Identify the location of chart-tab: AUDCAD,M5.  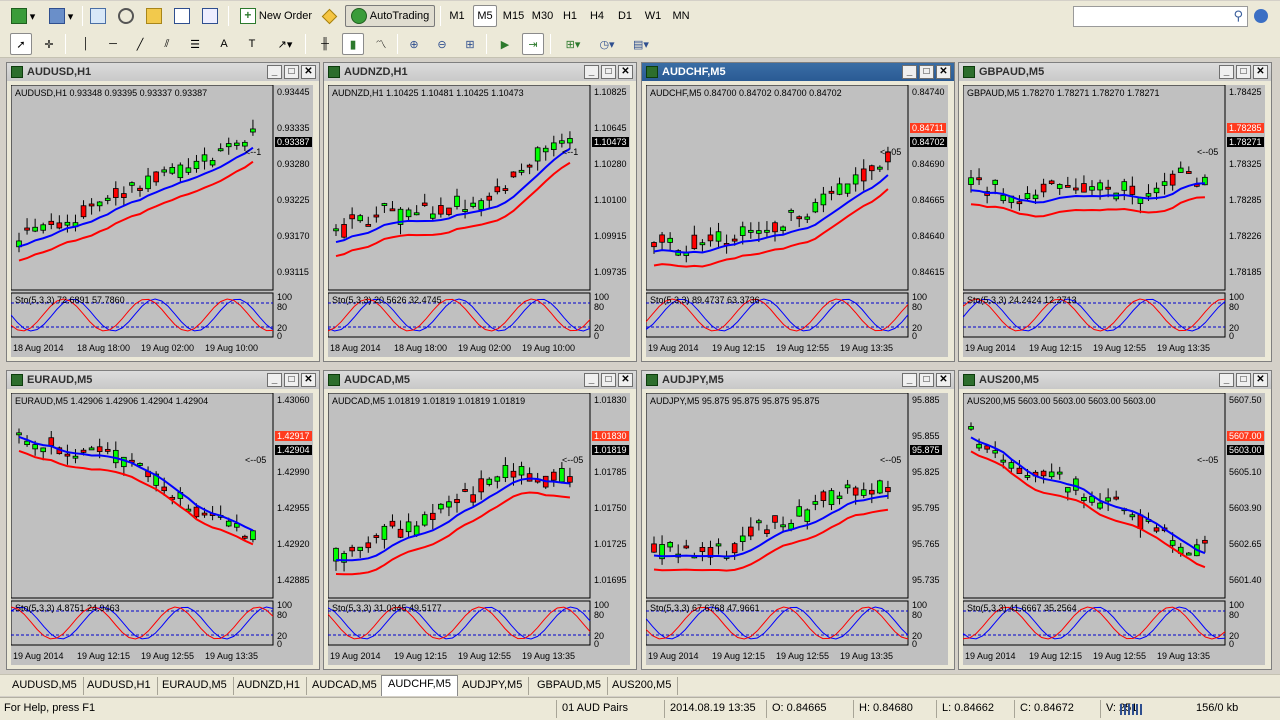
(345, 686).